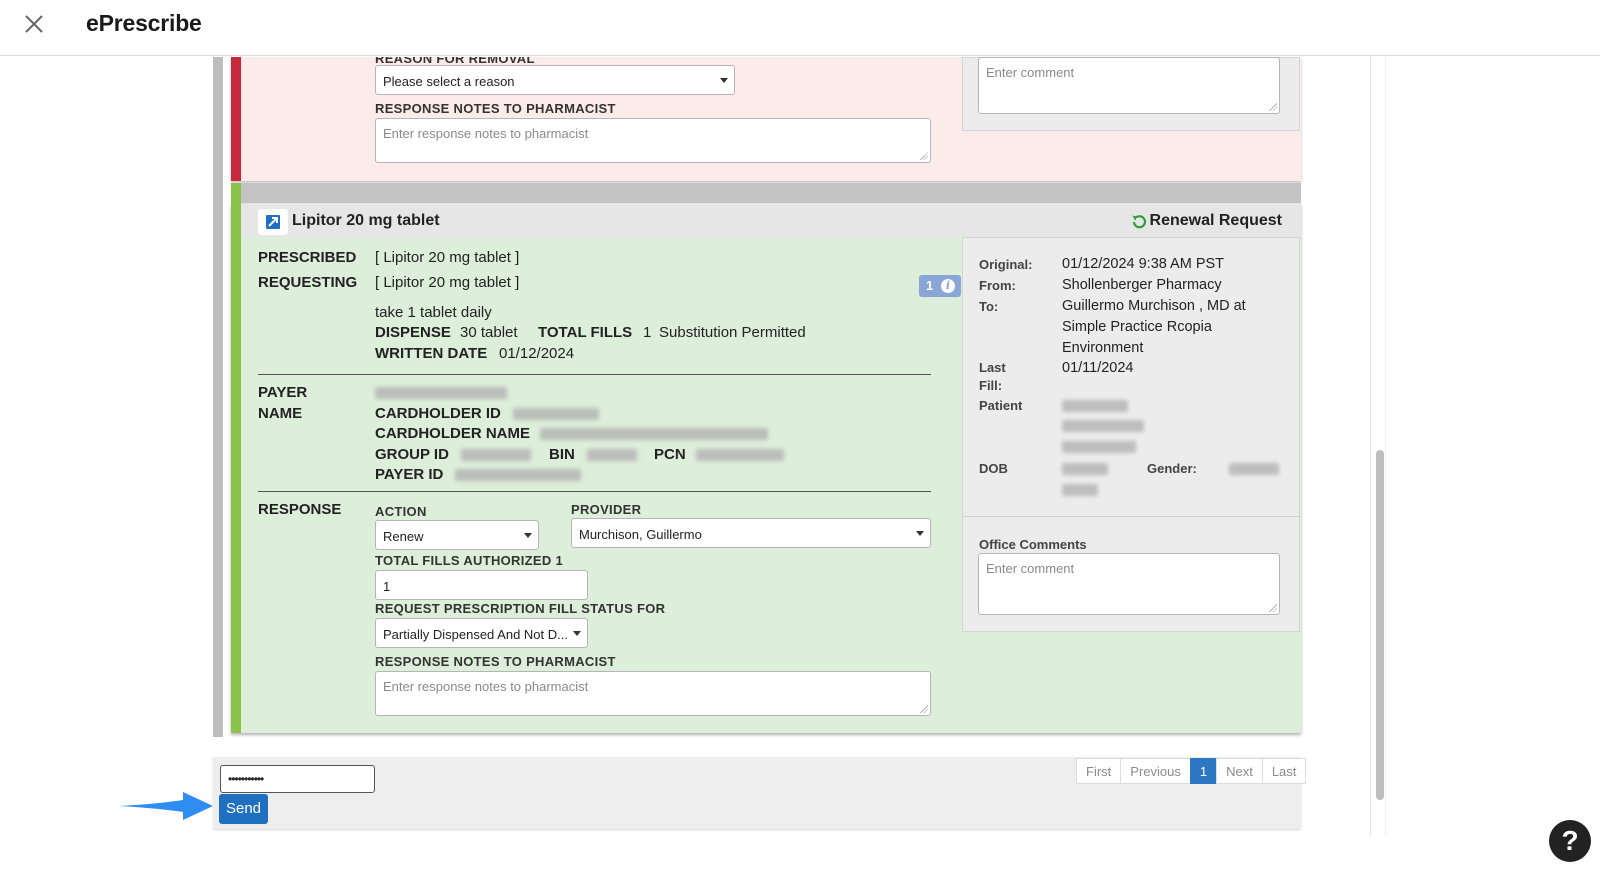 The height and width of the screenshot is (872, 1600). What do you see at coordinates (489, 332) in the screenshot?
I see `dispense-value: 30 tablet` at bounding box center [489, 332].